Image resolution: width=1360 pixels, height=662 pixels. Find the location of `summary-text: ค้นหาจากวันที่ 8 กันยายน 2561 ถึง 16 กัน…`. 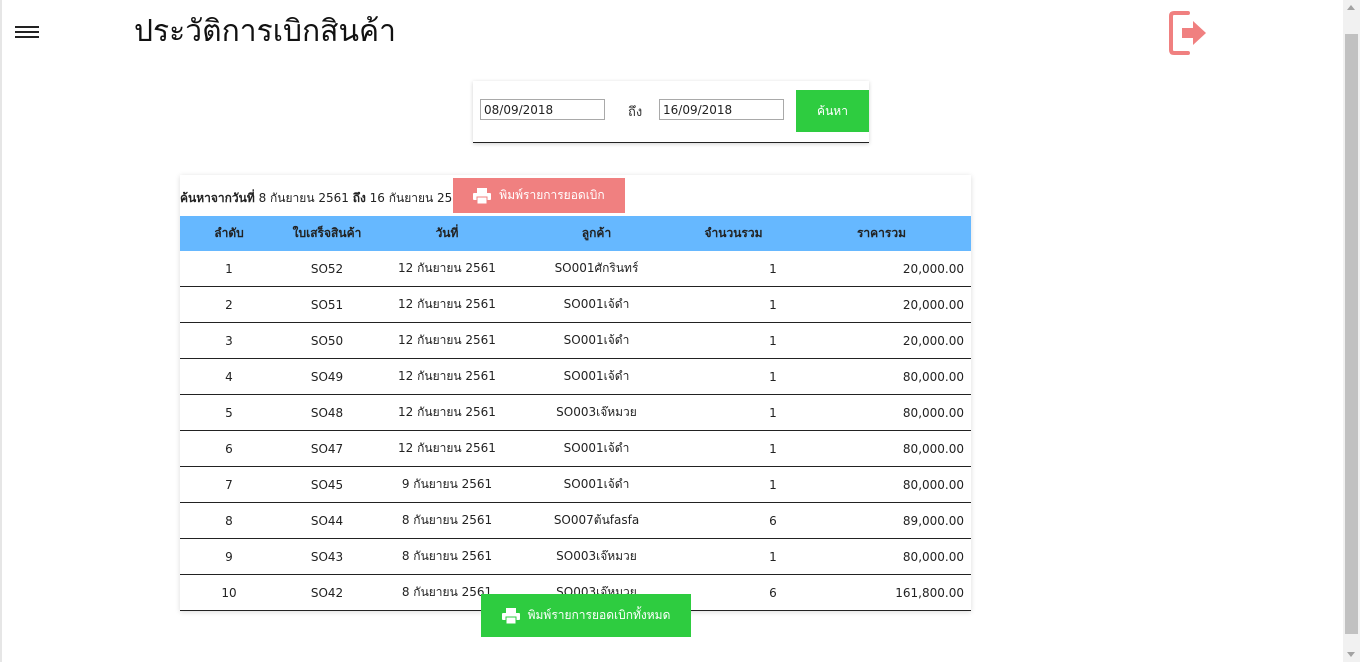

summary-text: ค้นหาจากวันที่ 8 กันยายน 2561 ถึง 16 กัน… is located at coordinates (324, 198).